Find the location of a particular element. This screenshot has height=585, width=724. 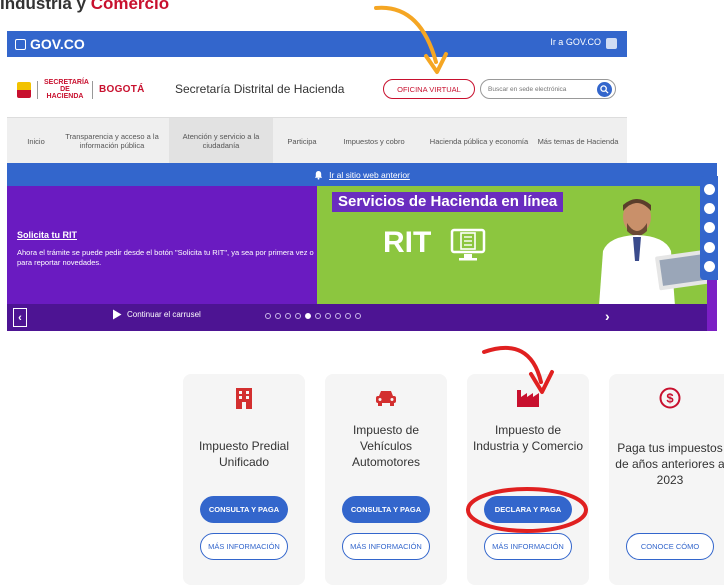

banner-title: Servicios de Hacienda en línea is located at coordinates (448, 202).